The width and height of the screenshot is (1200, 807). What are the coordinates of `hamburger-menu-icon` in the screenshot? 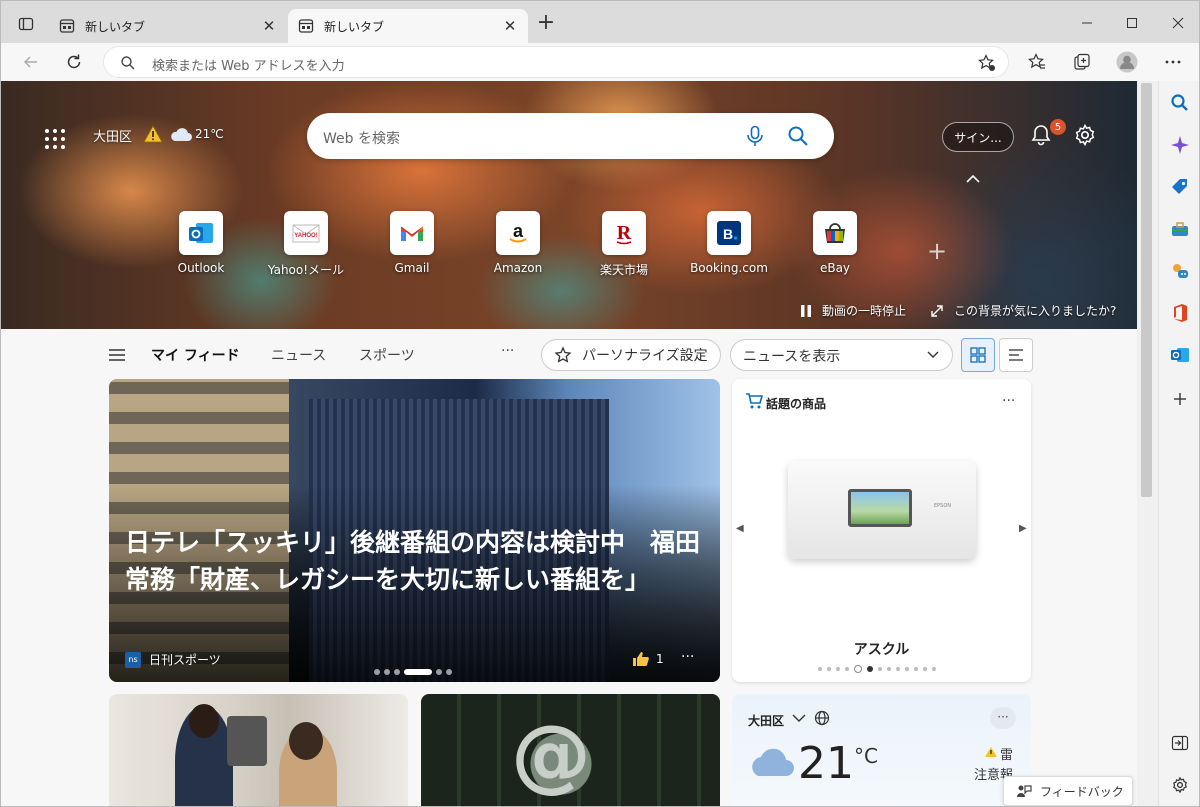 It's located at (117, 355).